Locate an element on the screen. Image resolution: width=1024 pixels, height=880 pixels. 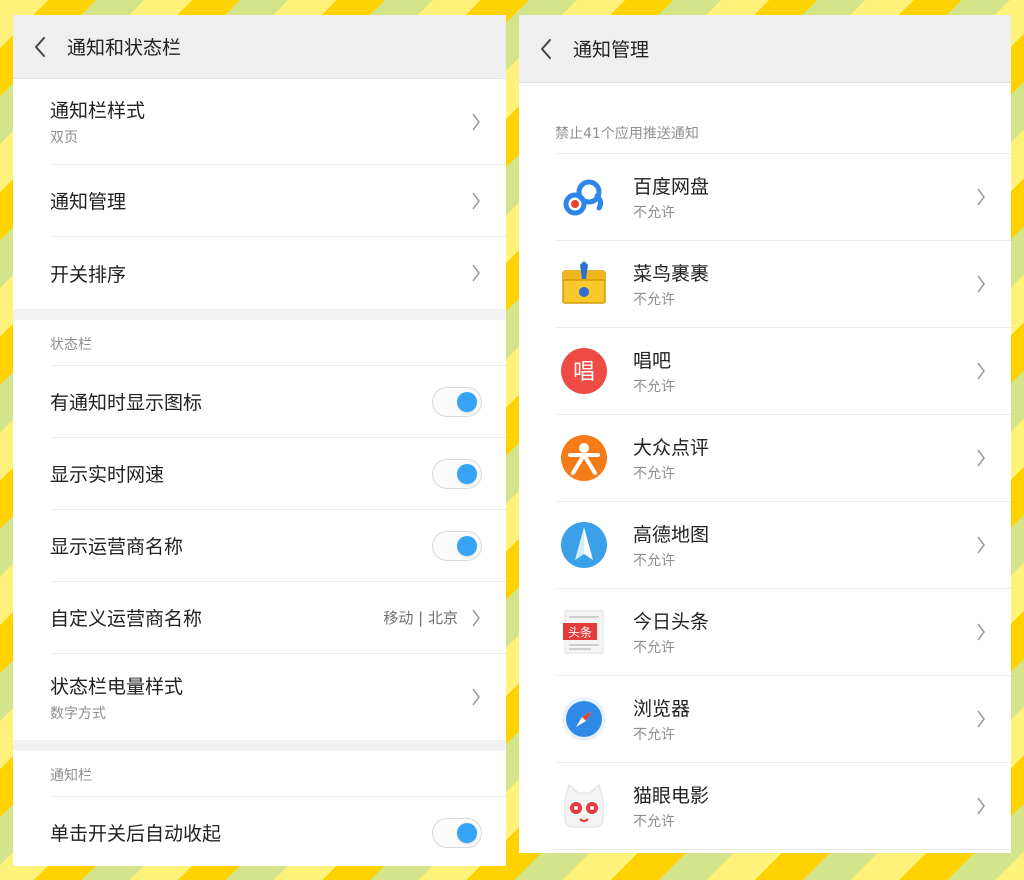
page-title: 通知管理 is located at coordinates (611, 50).